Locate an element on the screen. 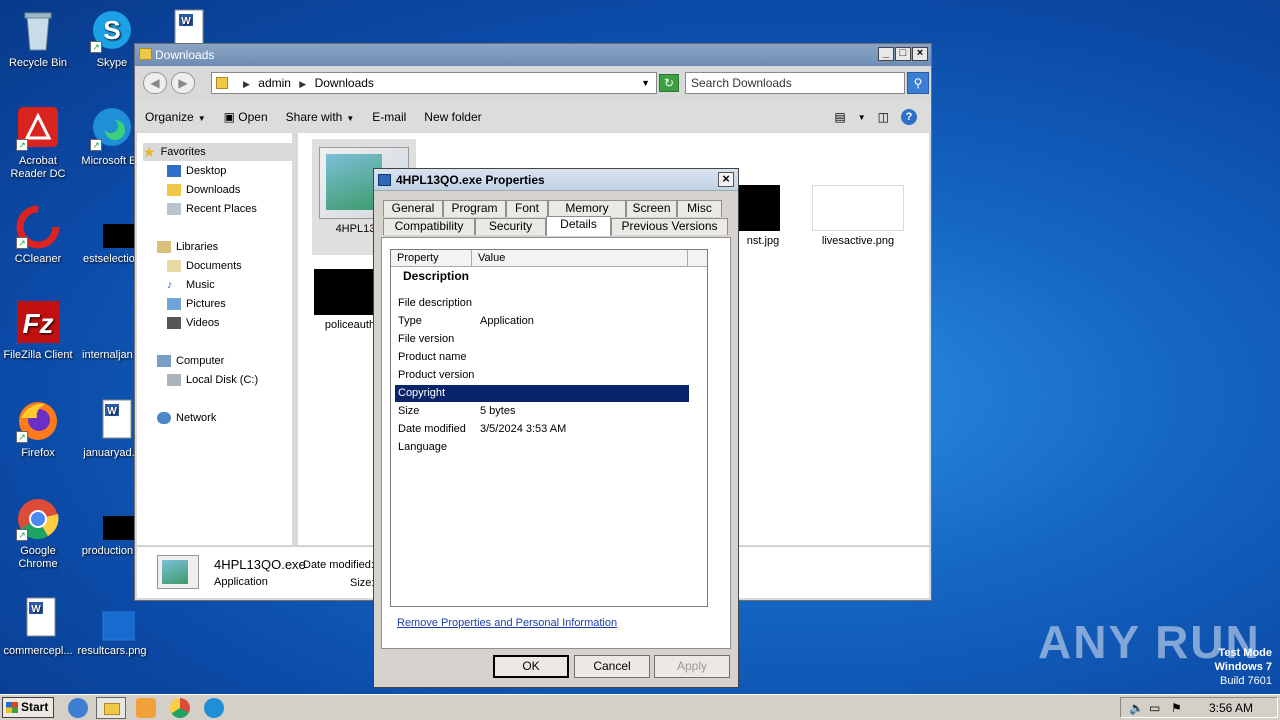 Image resolution: width=1280 pixels, height=720 pixels. search-input: Search Downloads is located at coordinates (795, 83).